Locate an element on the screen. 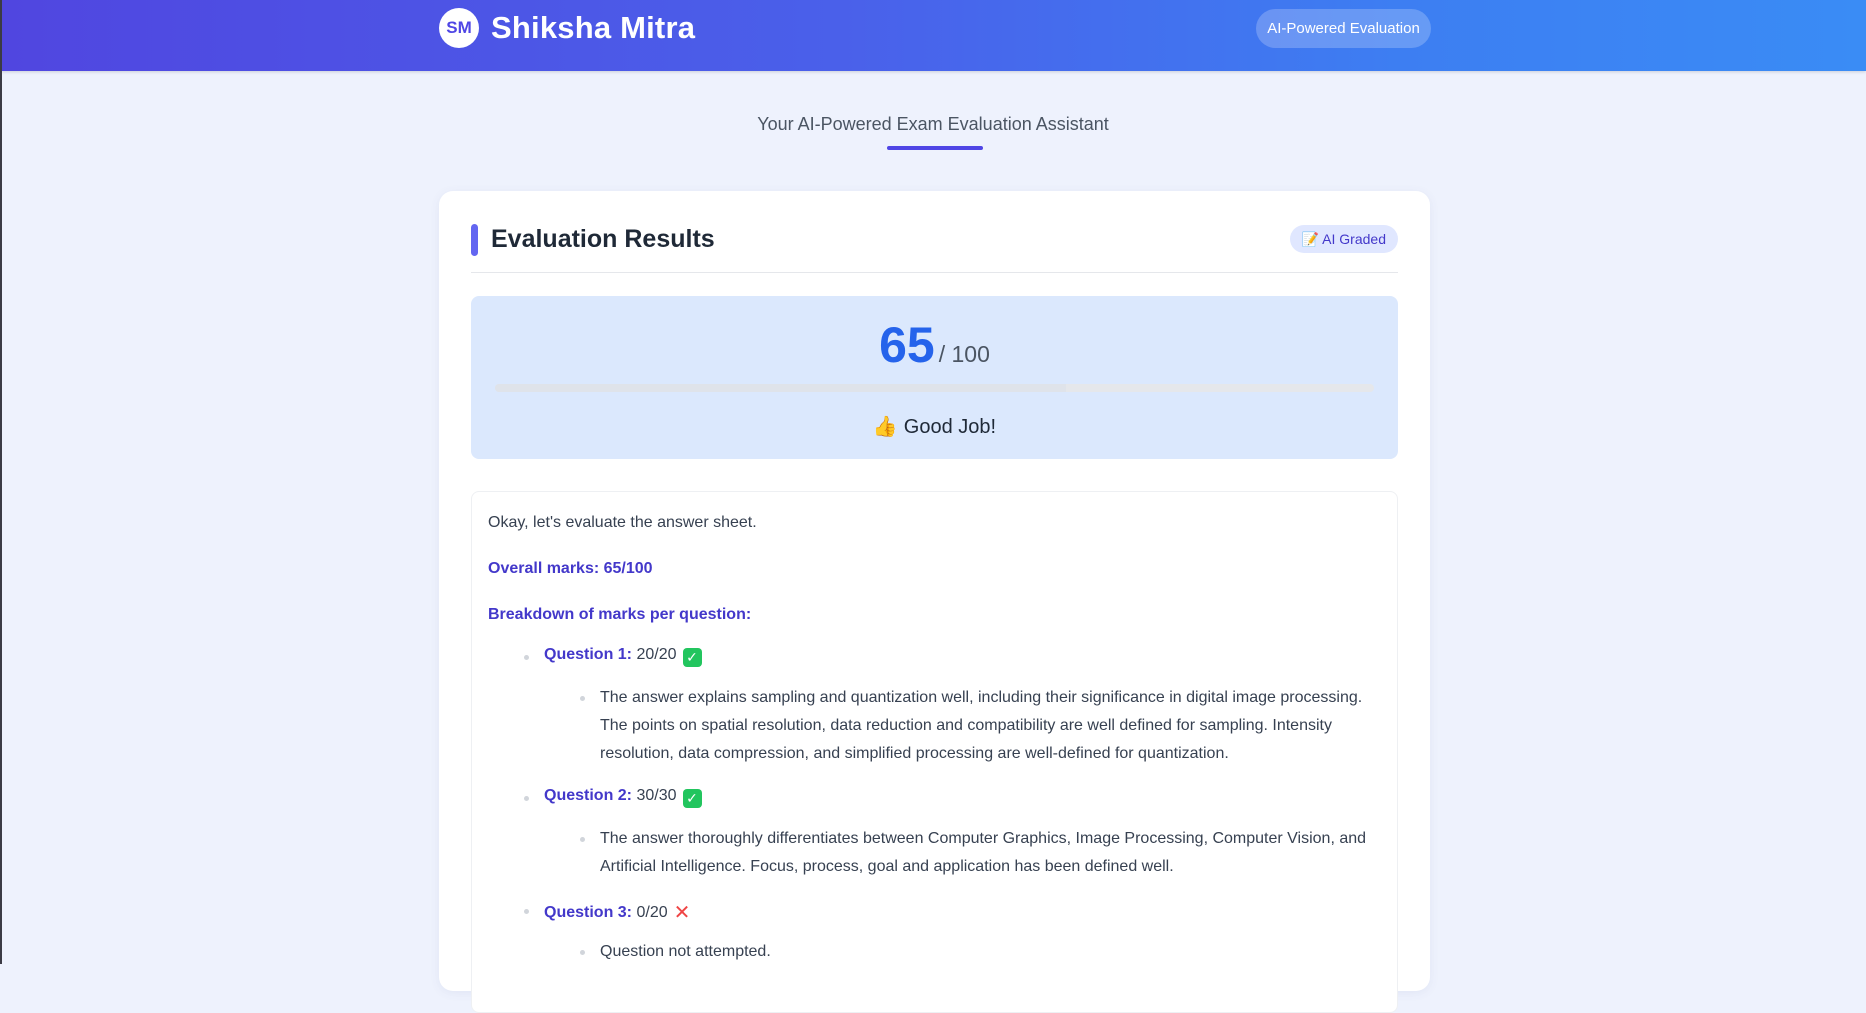 This screenshot has width=1866, height=1013. score-progress-bar is located at coordinates (934, 388).